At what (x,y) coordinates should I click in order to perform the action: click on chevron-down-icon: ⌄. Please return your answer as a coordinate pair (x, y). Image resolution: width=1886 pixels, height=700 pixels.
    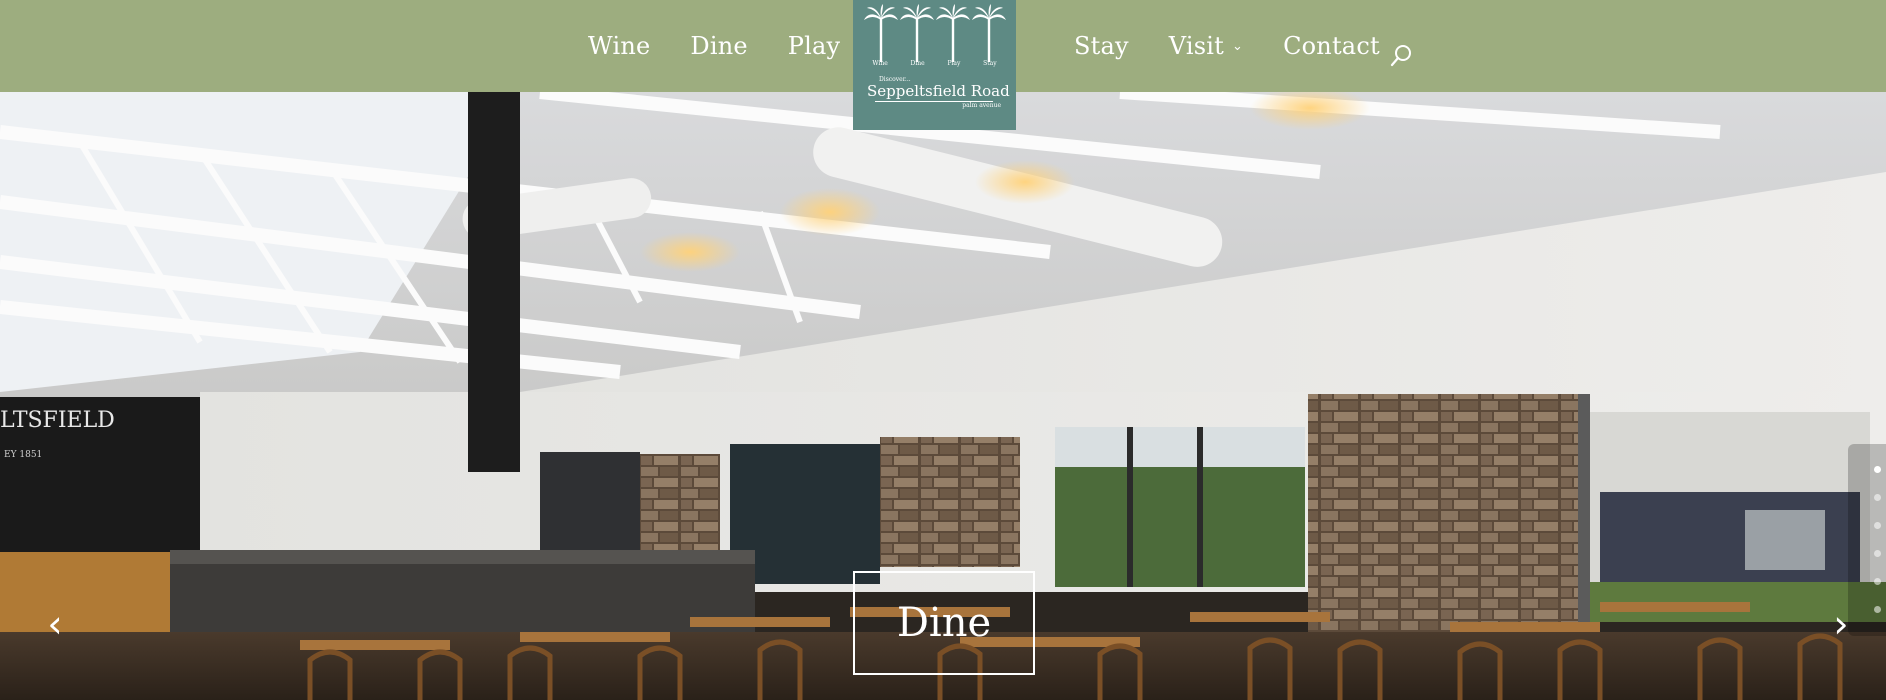
    Looking at the image, I should click on (1238, 46).